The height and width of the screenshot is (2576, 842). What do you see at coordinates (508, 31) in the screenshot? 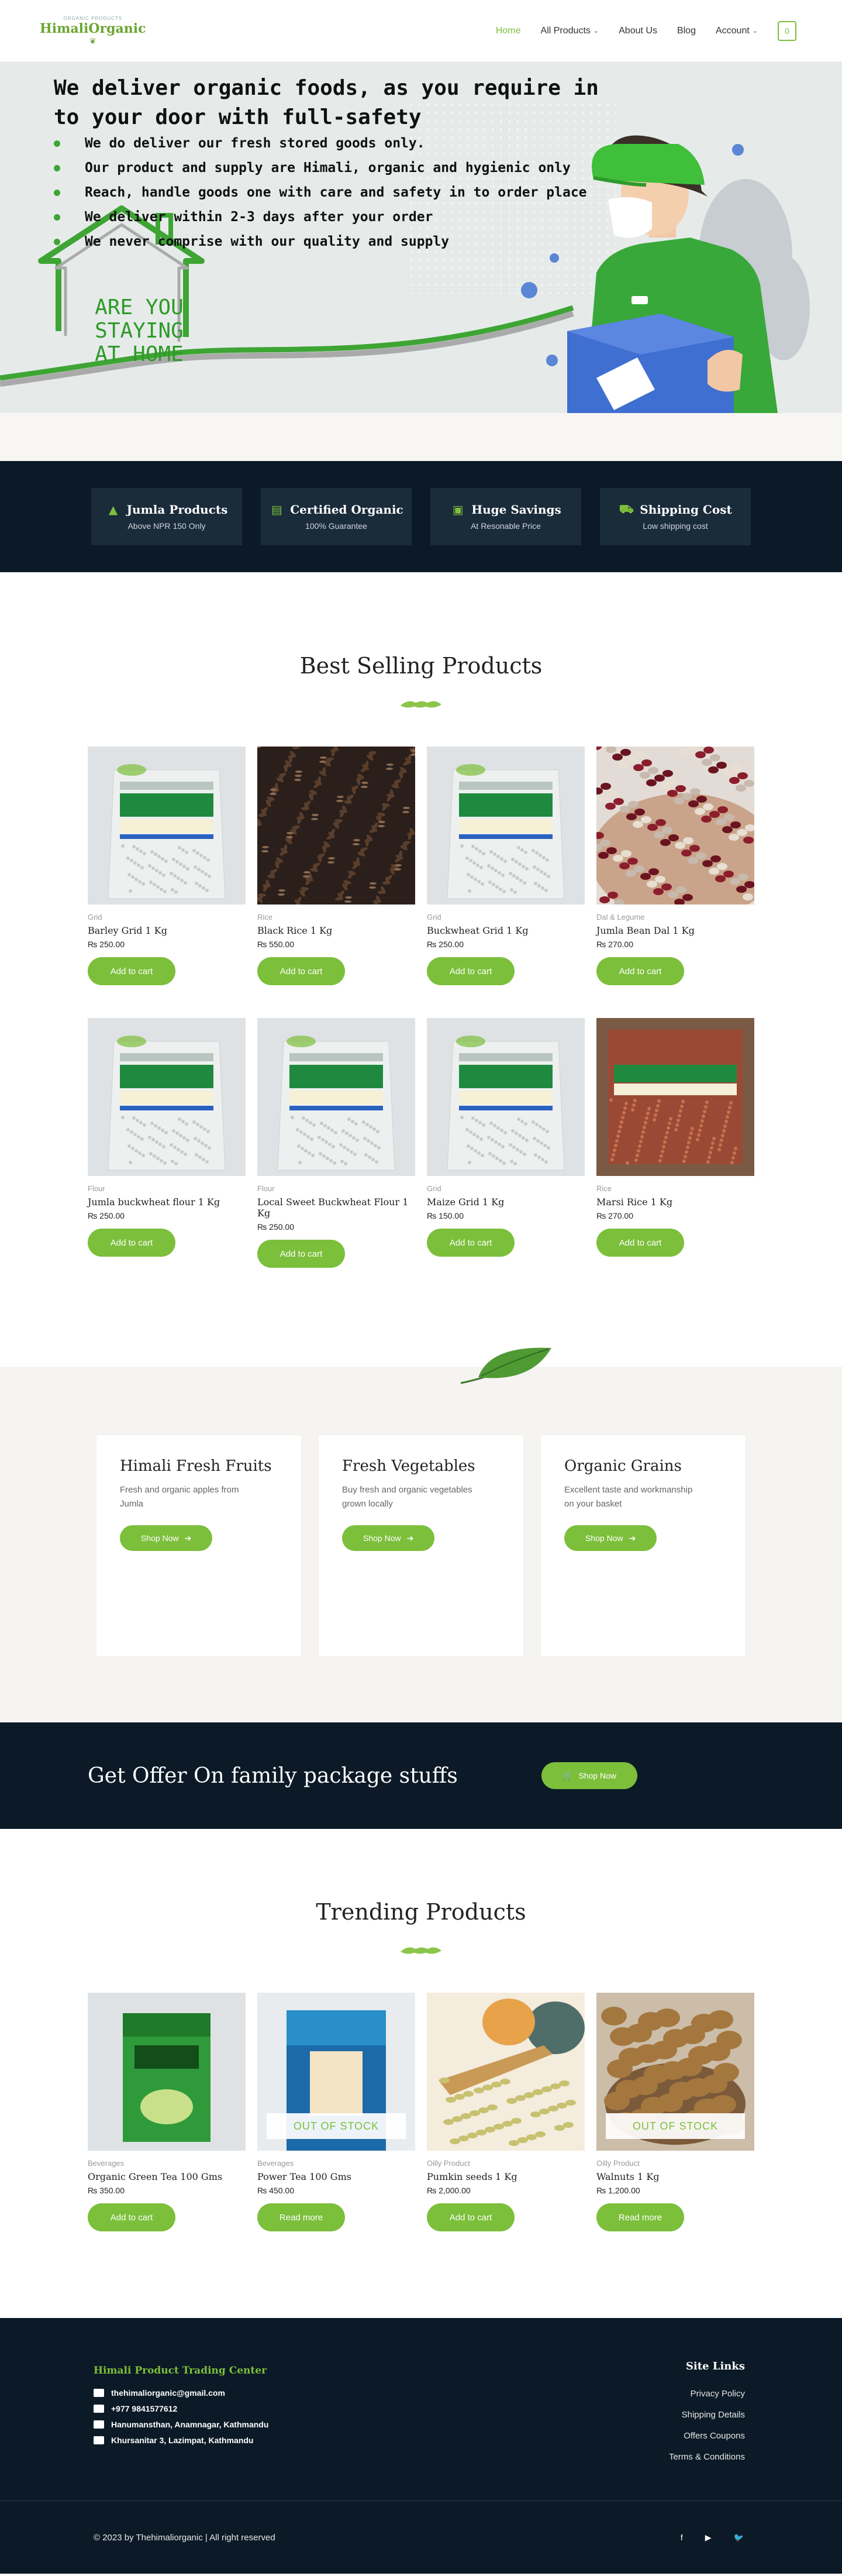
I see `nav-home: Home` at bounding box center [508, 31].